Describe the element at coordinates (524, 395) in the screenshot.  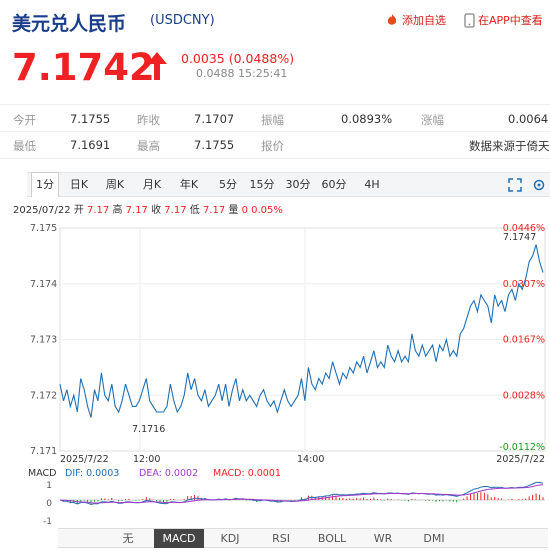
I see `pct-tick-label: 0.0028%` at that location.